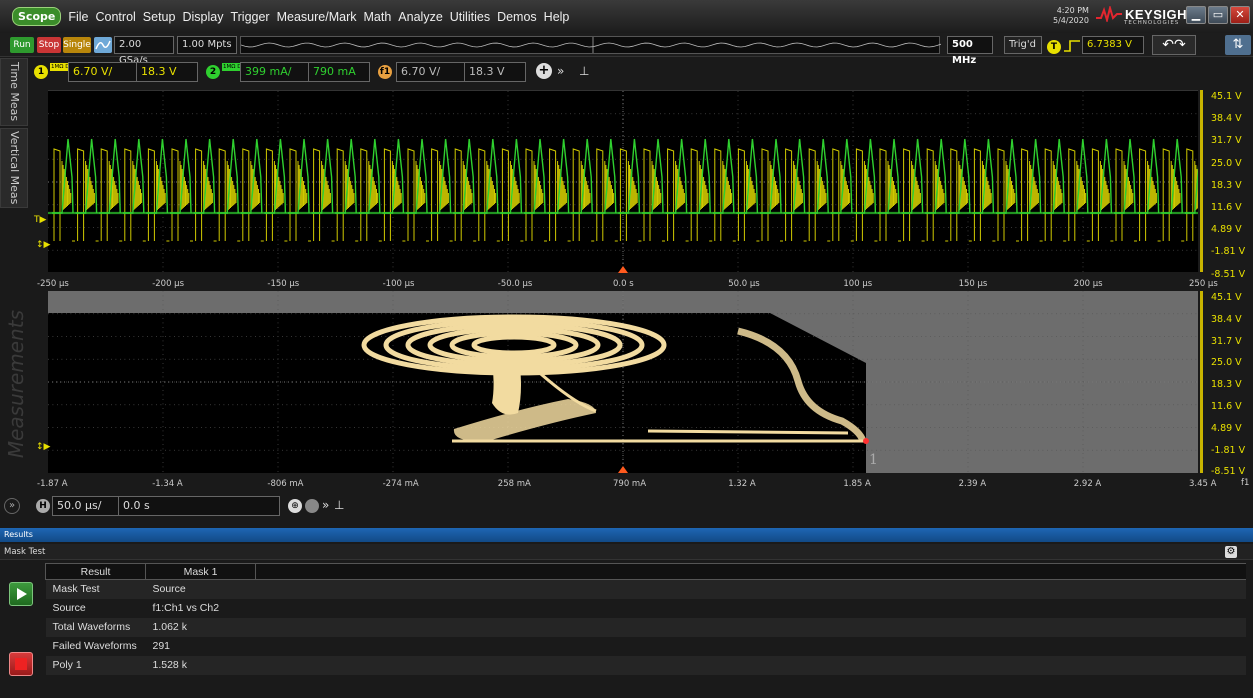  Describe the element at coordinates (94, 646) in the screenshot. I see `row-label: Failed Waveforms` at that location.